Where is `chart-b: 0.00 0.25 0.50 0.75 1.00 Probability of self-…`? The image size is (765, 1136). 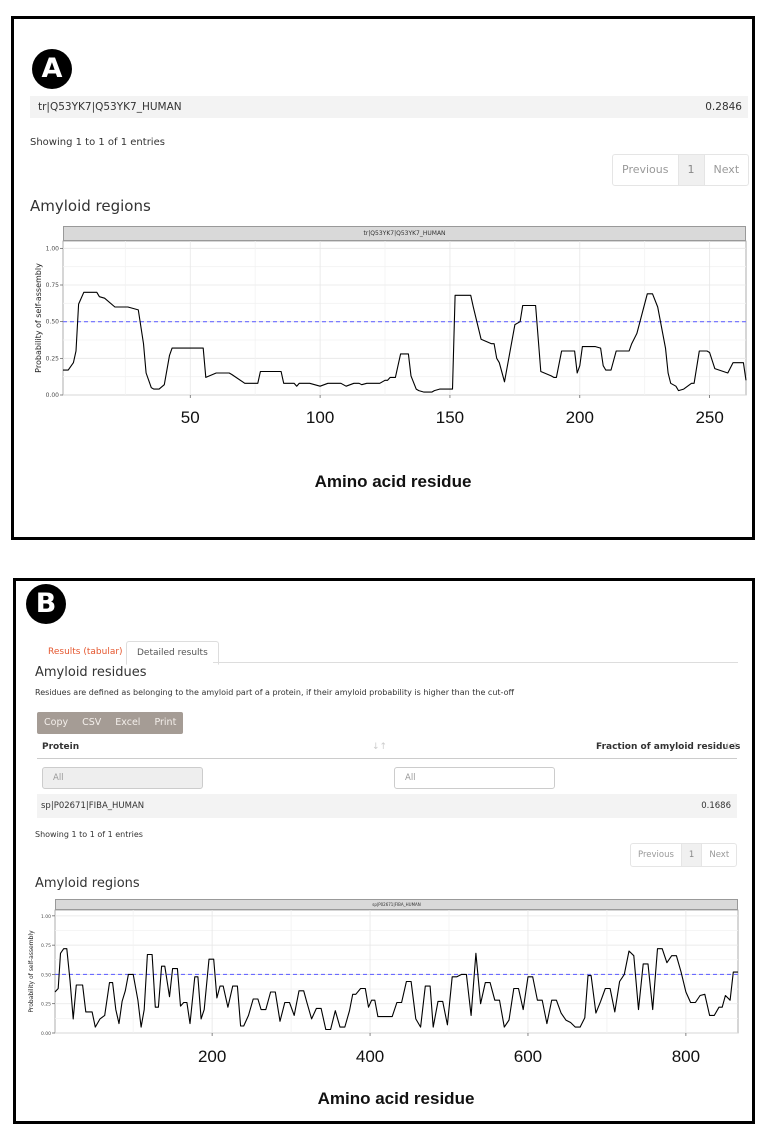
chart-b: 0.00 0.25 0.50 0.75 1.00 Probability of self-… is located at coordinates (383, 973).